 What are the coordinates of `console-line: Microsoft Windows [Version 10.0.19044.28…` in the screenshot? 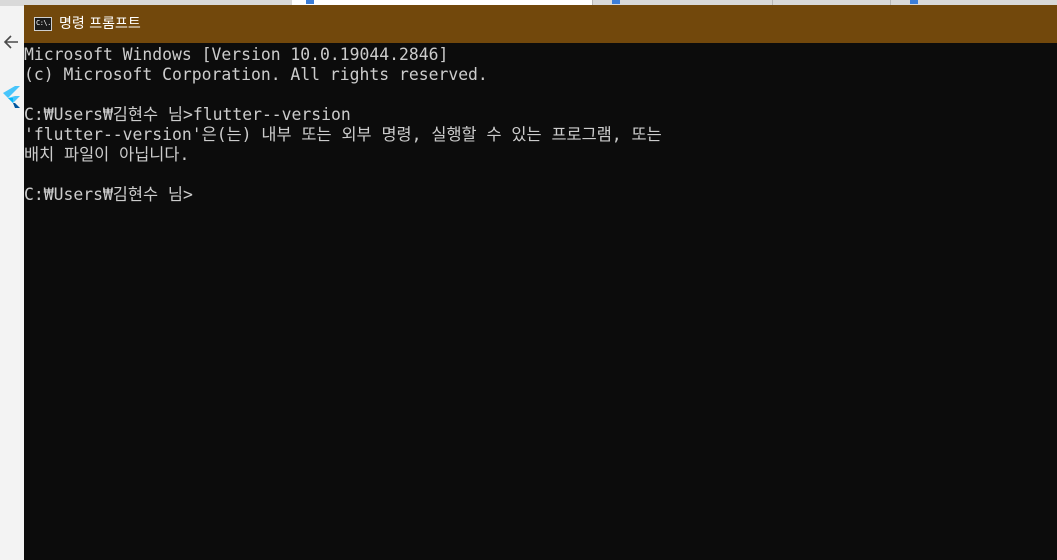 It's located at (236, 54).